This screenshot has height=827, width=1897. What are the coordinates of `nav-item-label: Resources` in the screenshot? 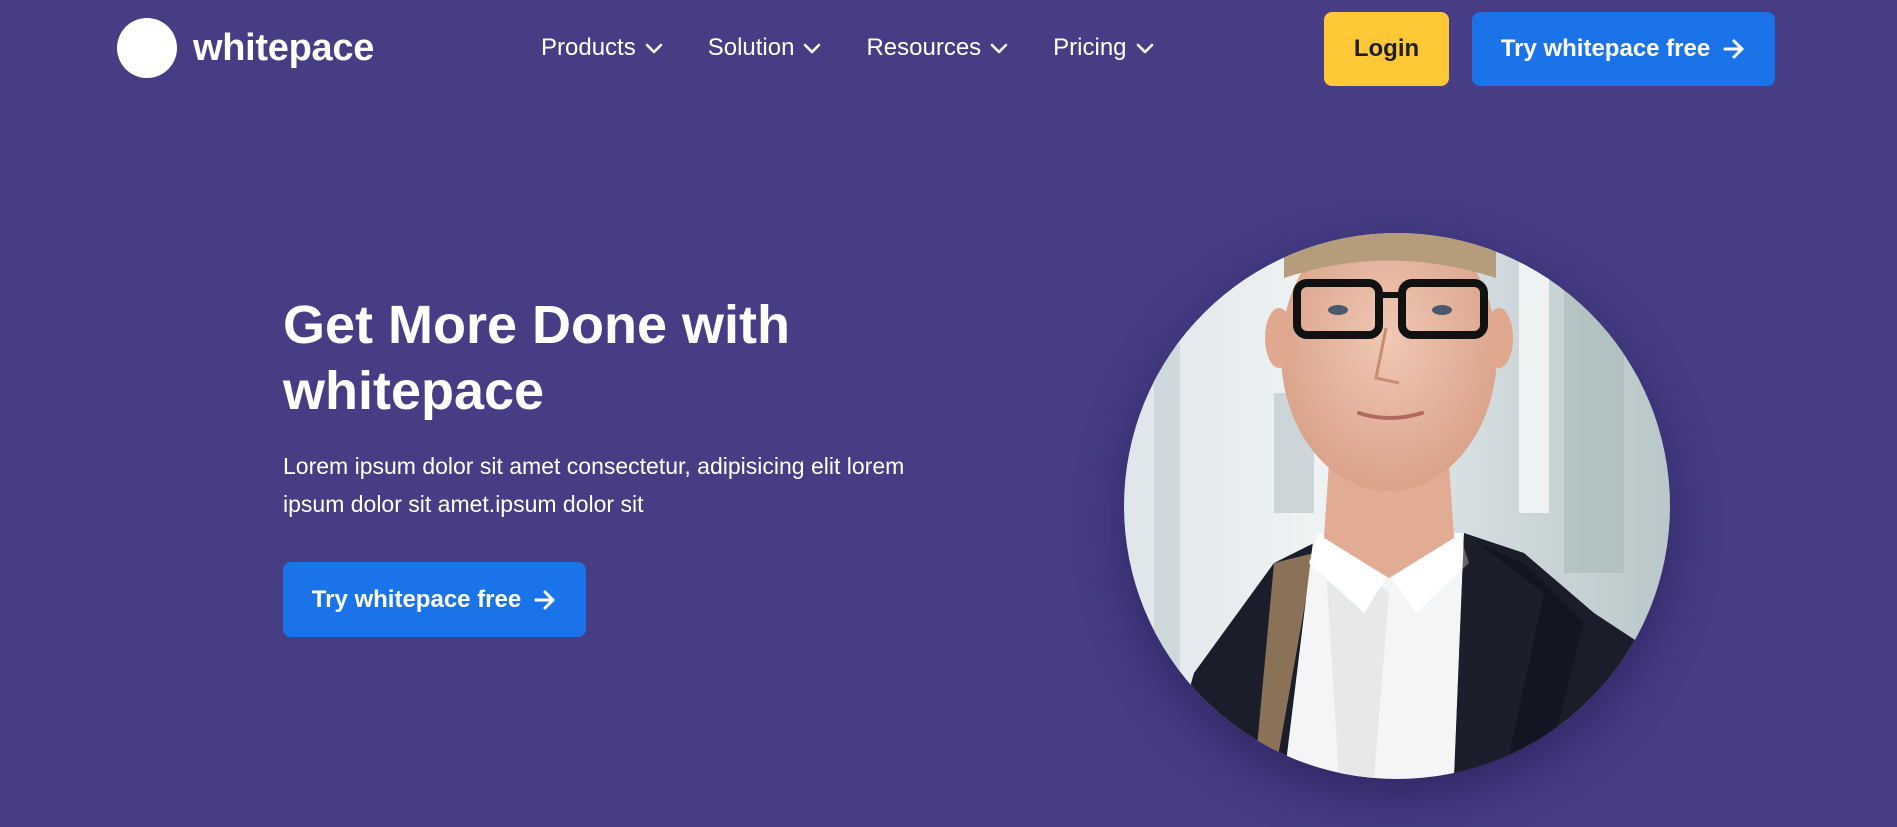 It's located at (924, 47).